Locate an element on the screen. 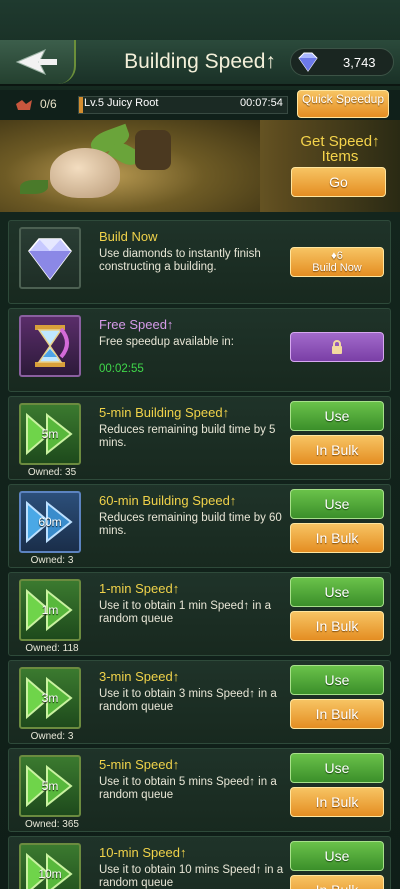 This screenshot has height=889, width=400. hourglass-icon is located at coordinates (50, 346).